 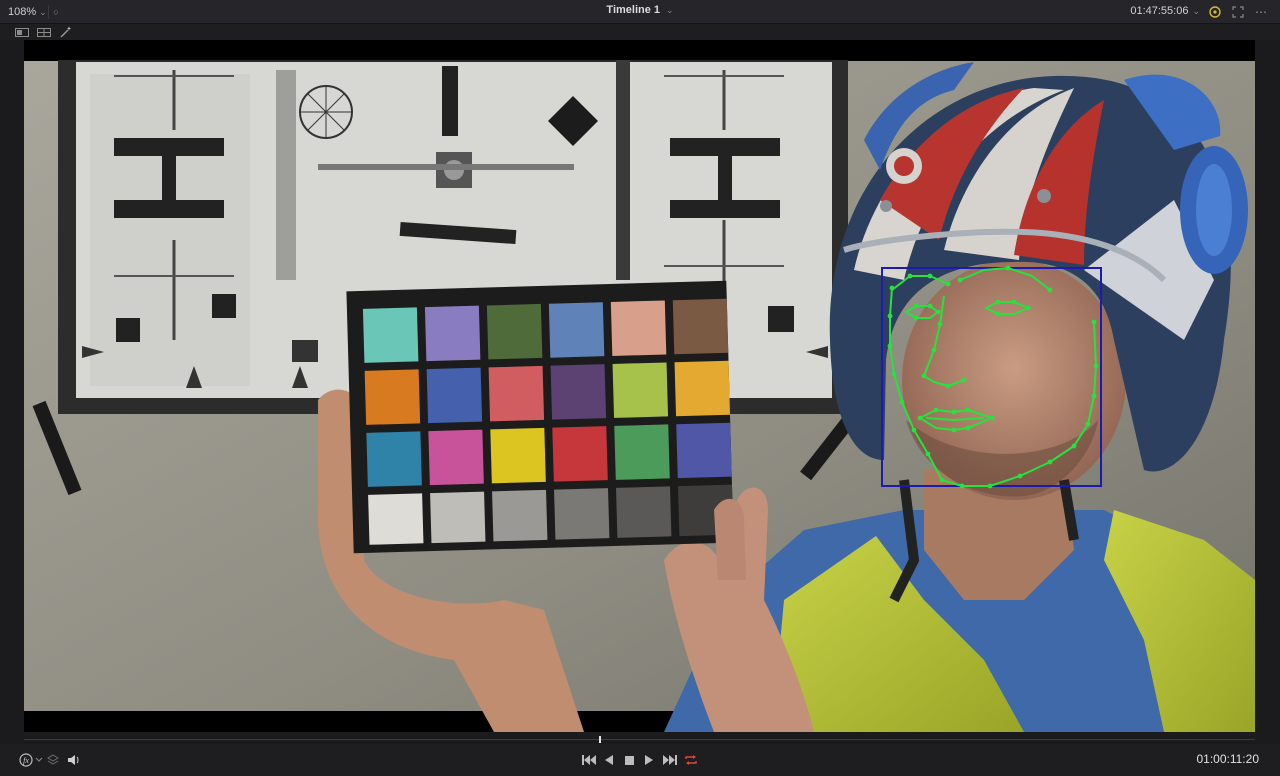 I want to click on scrubber-track, so click(x=639, y=739).